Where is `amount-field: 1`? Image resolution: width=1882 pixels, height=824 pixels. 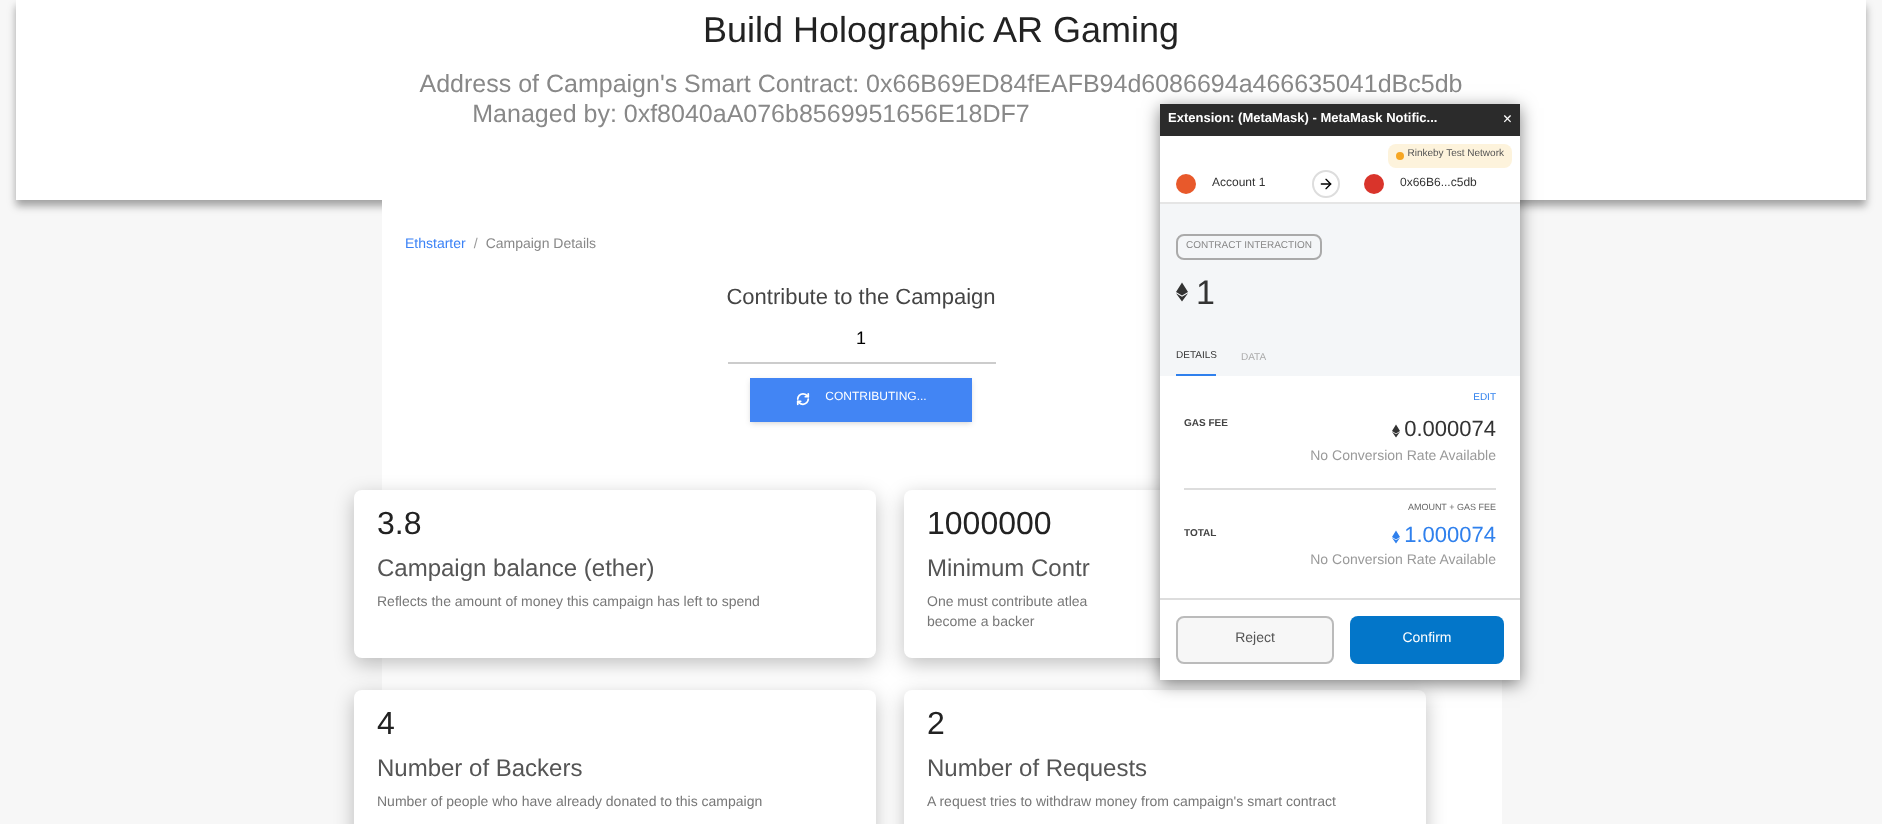 amount-field: 1 is located at coordinates (861, 340).